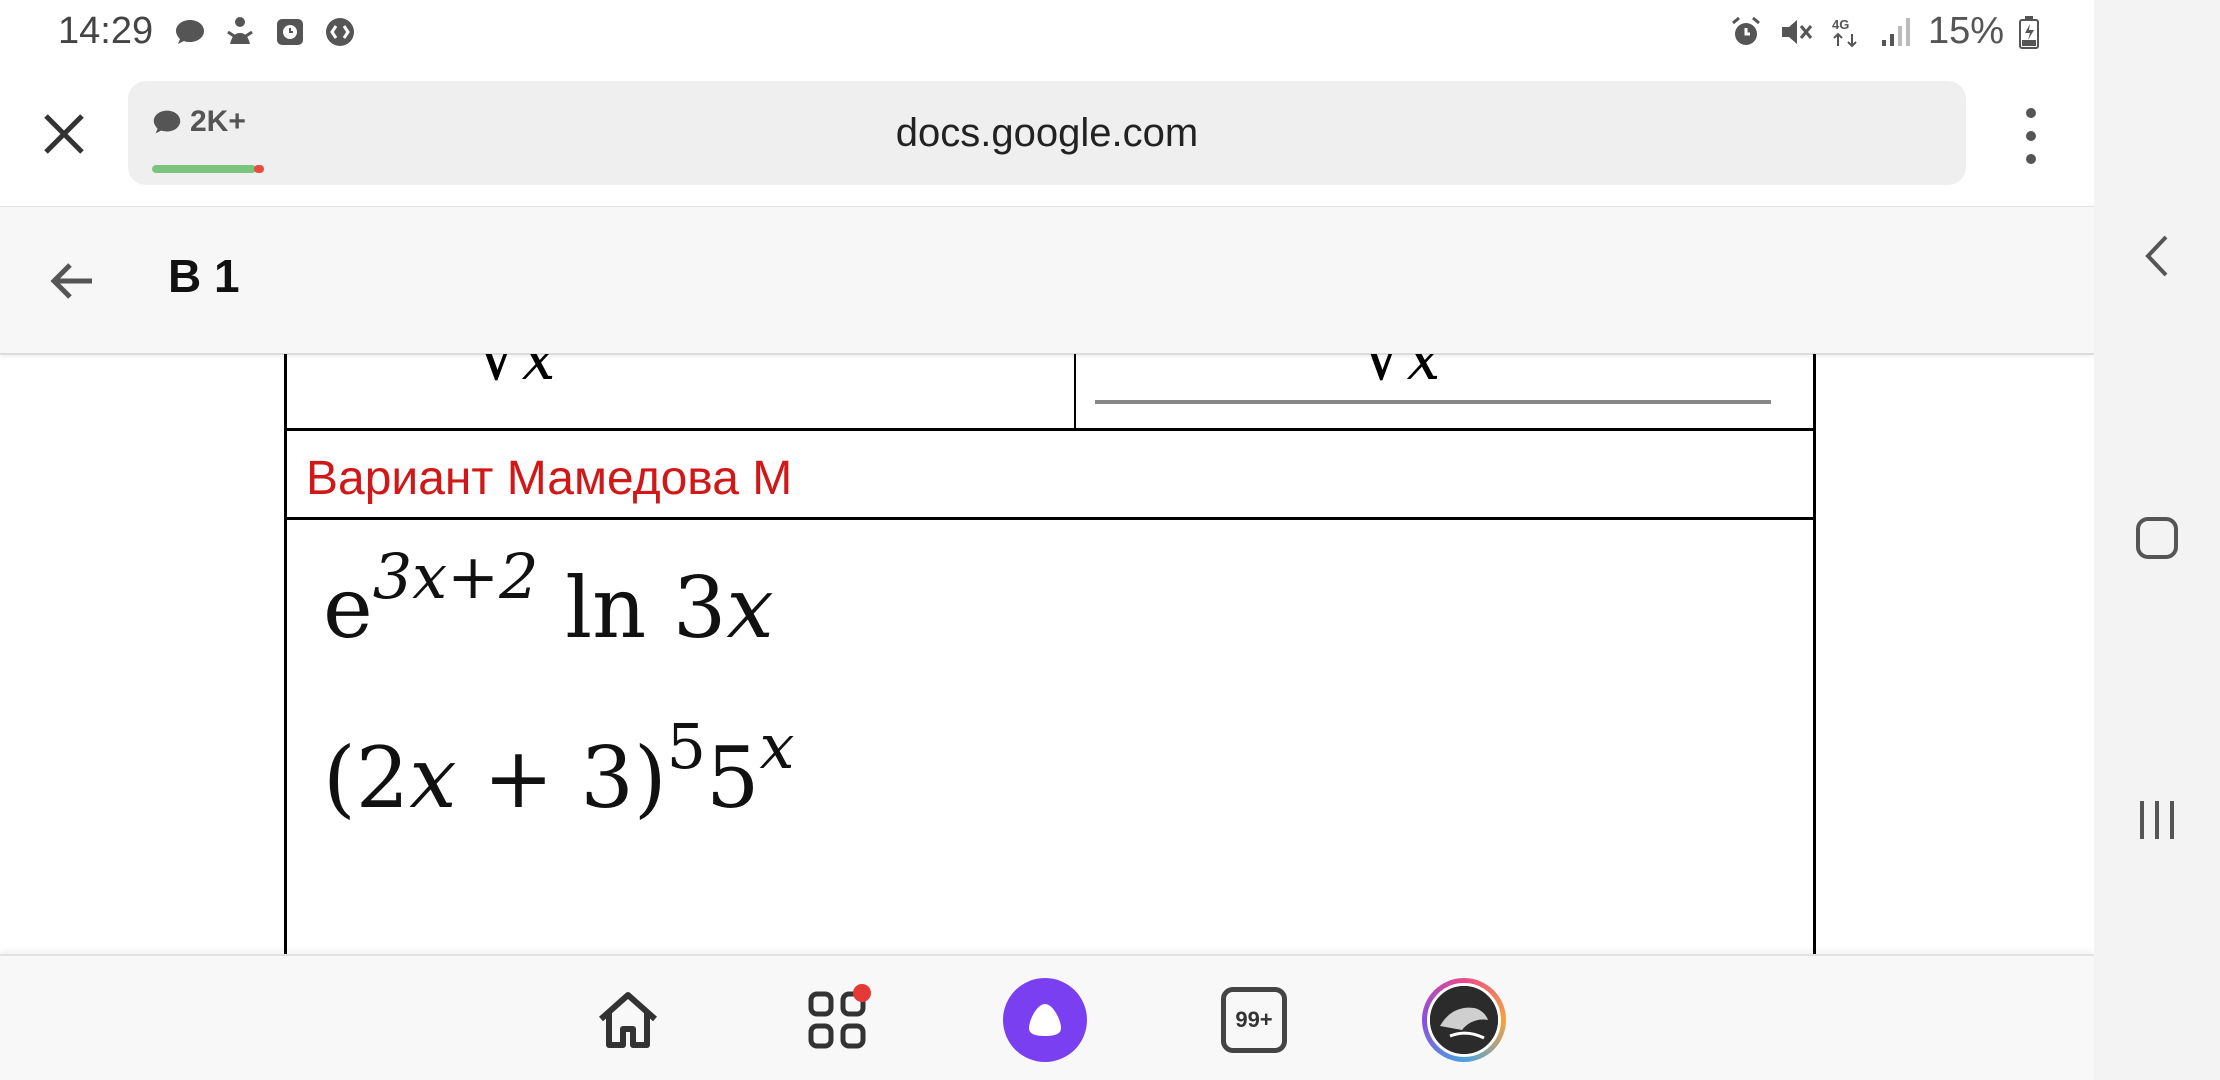  What do you see at coordinates (190, 32) in the screenshot?
I see `message-icon` at bounding box center [190, 32].